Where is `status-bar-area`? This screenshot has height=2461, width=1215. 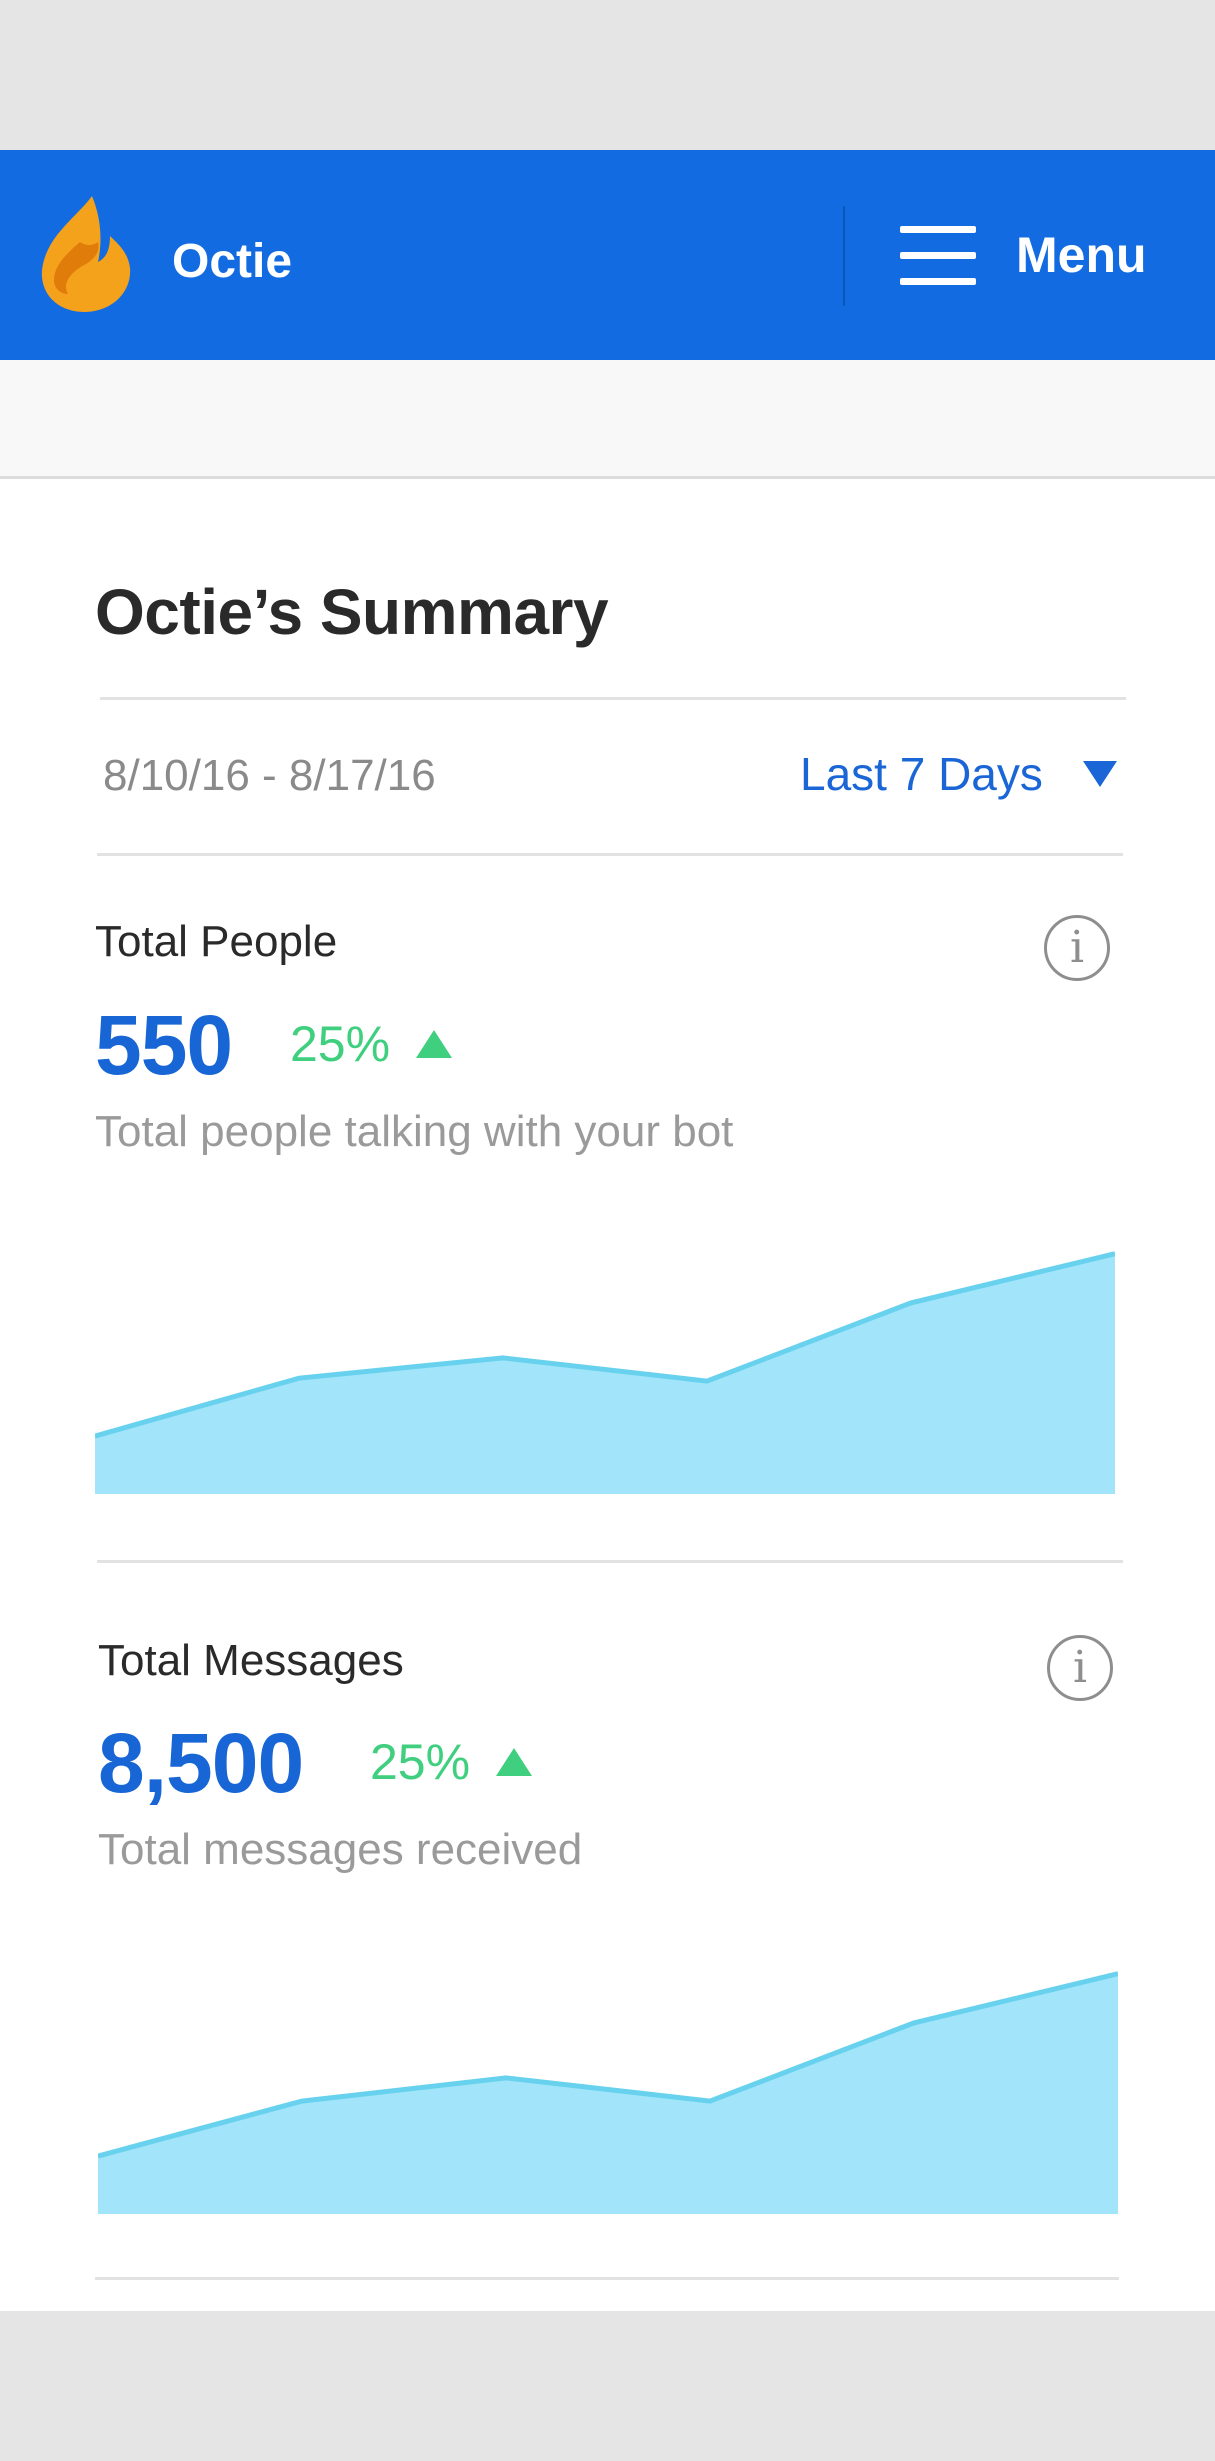
status-bar-area is located at coordinates (607, 75).